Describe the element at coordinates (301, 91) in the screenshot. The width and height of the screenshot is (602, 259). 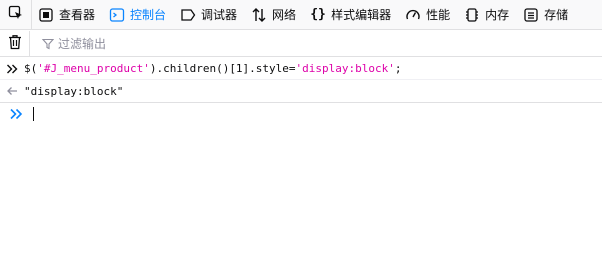
I see `console-result-row: "display:block"` at that location.